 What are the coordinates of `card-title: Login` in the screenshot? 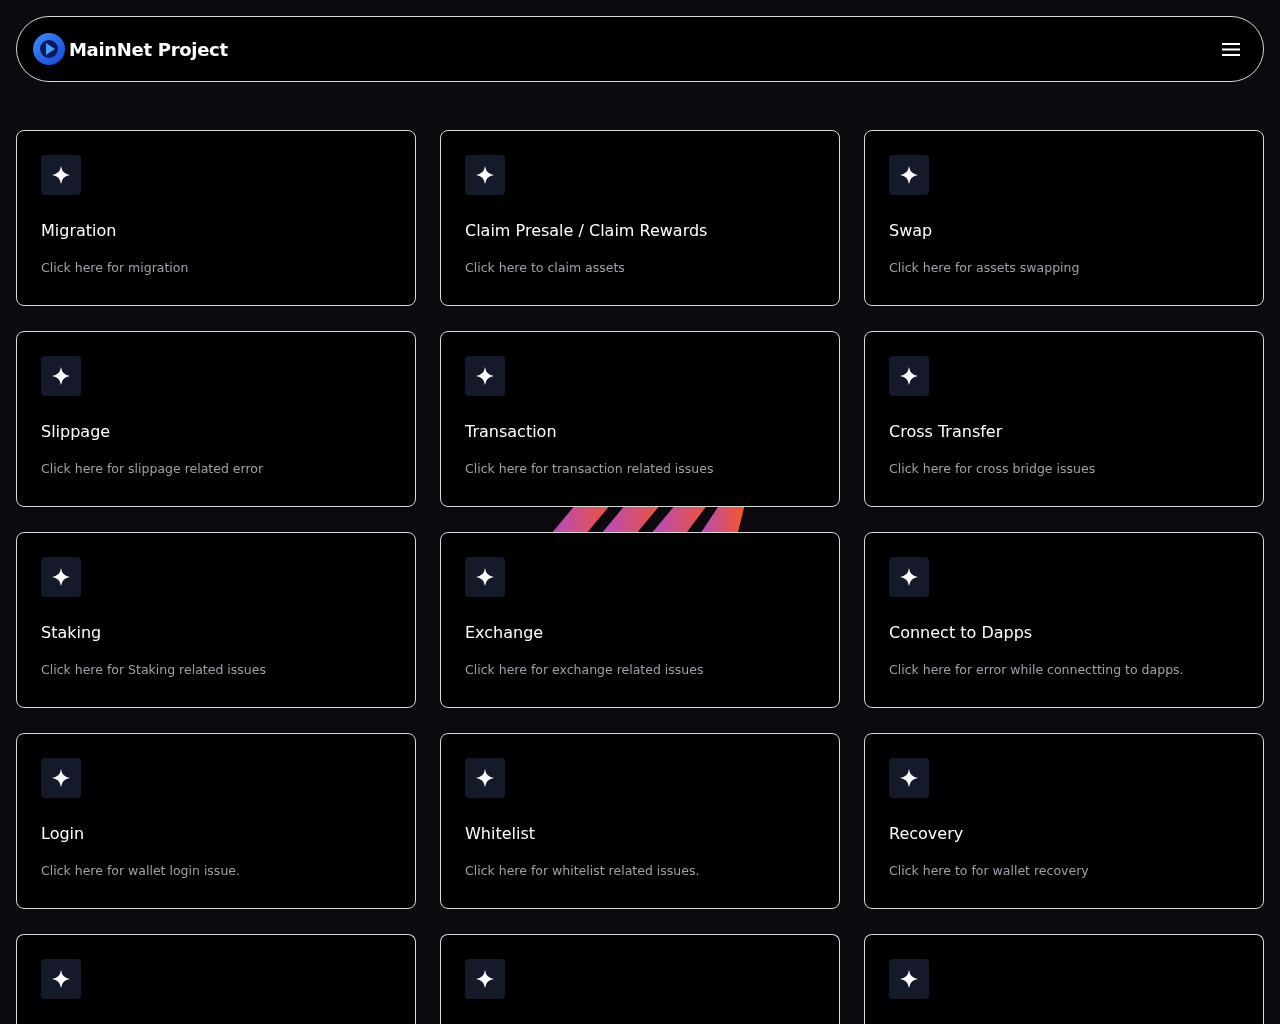 It's located at (63, 834).